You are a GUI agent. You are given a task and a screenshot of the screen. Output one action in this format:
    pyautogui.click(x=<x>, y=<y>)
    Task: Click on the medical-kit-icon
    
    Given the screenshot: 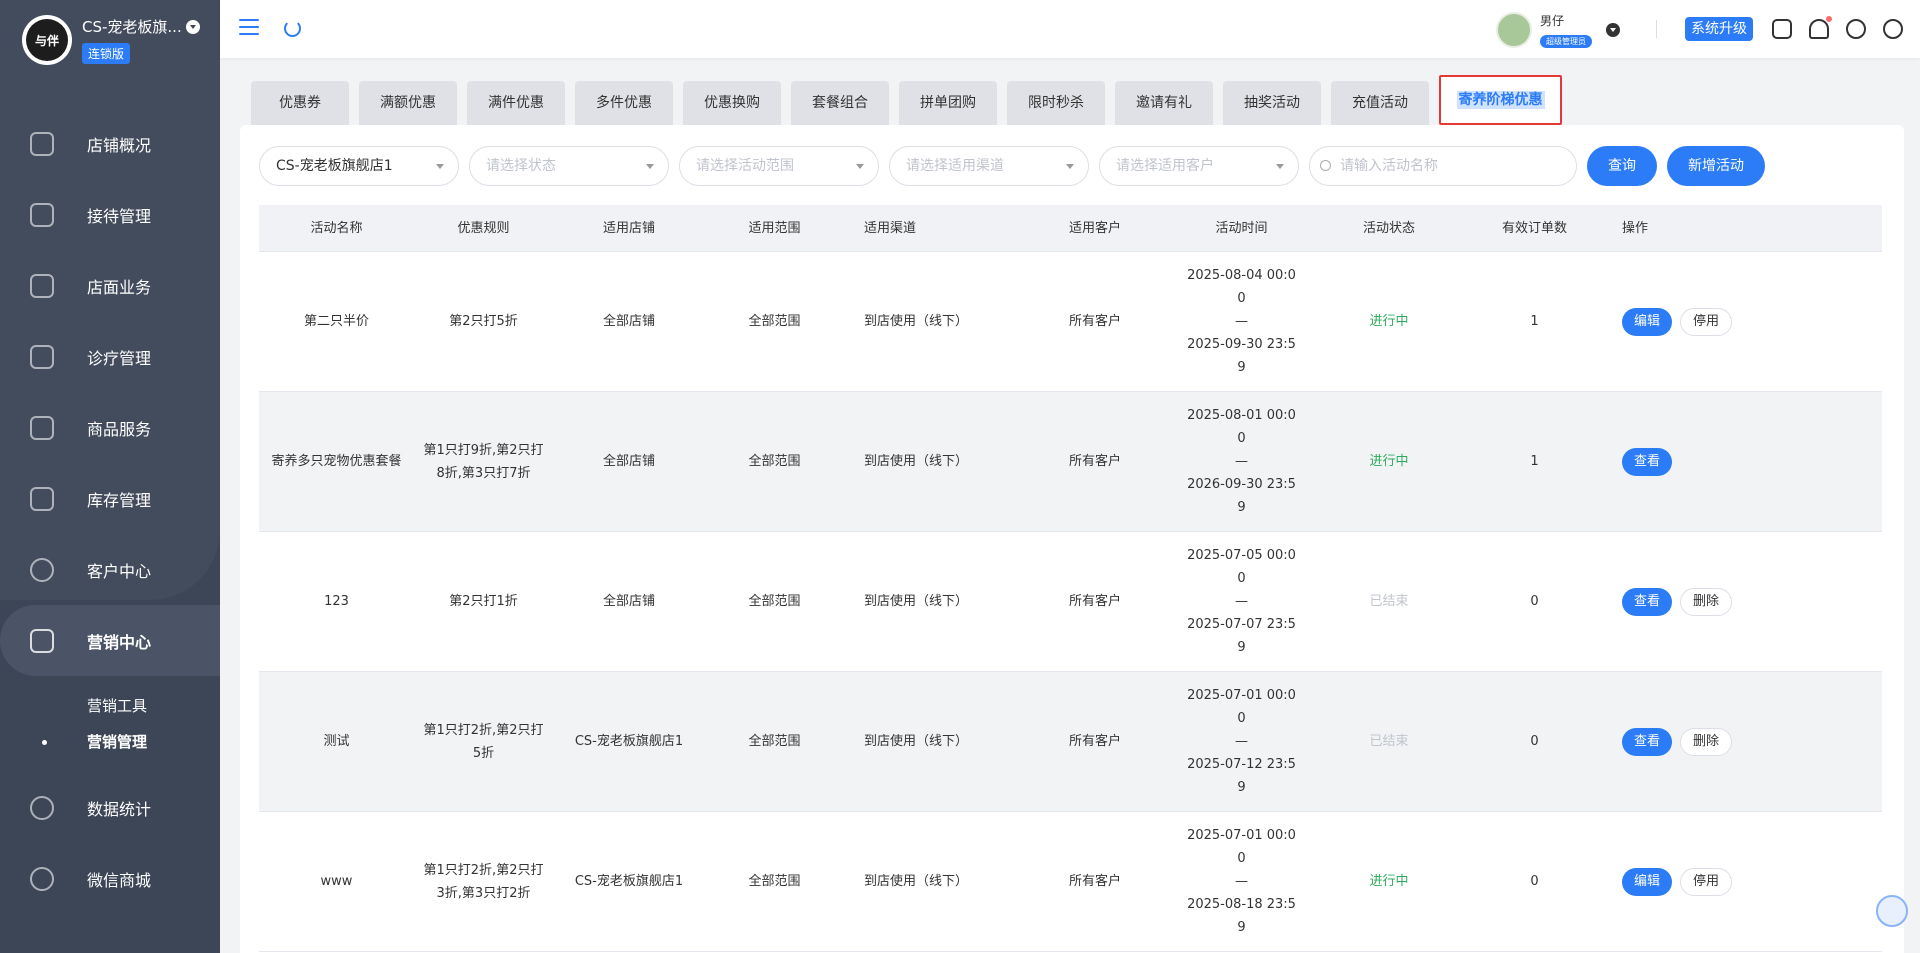 What is the action you would take?
    pyautogui.click(x=42, y=356)
    